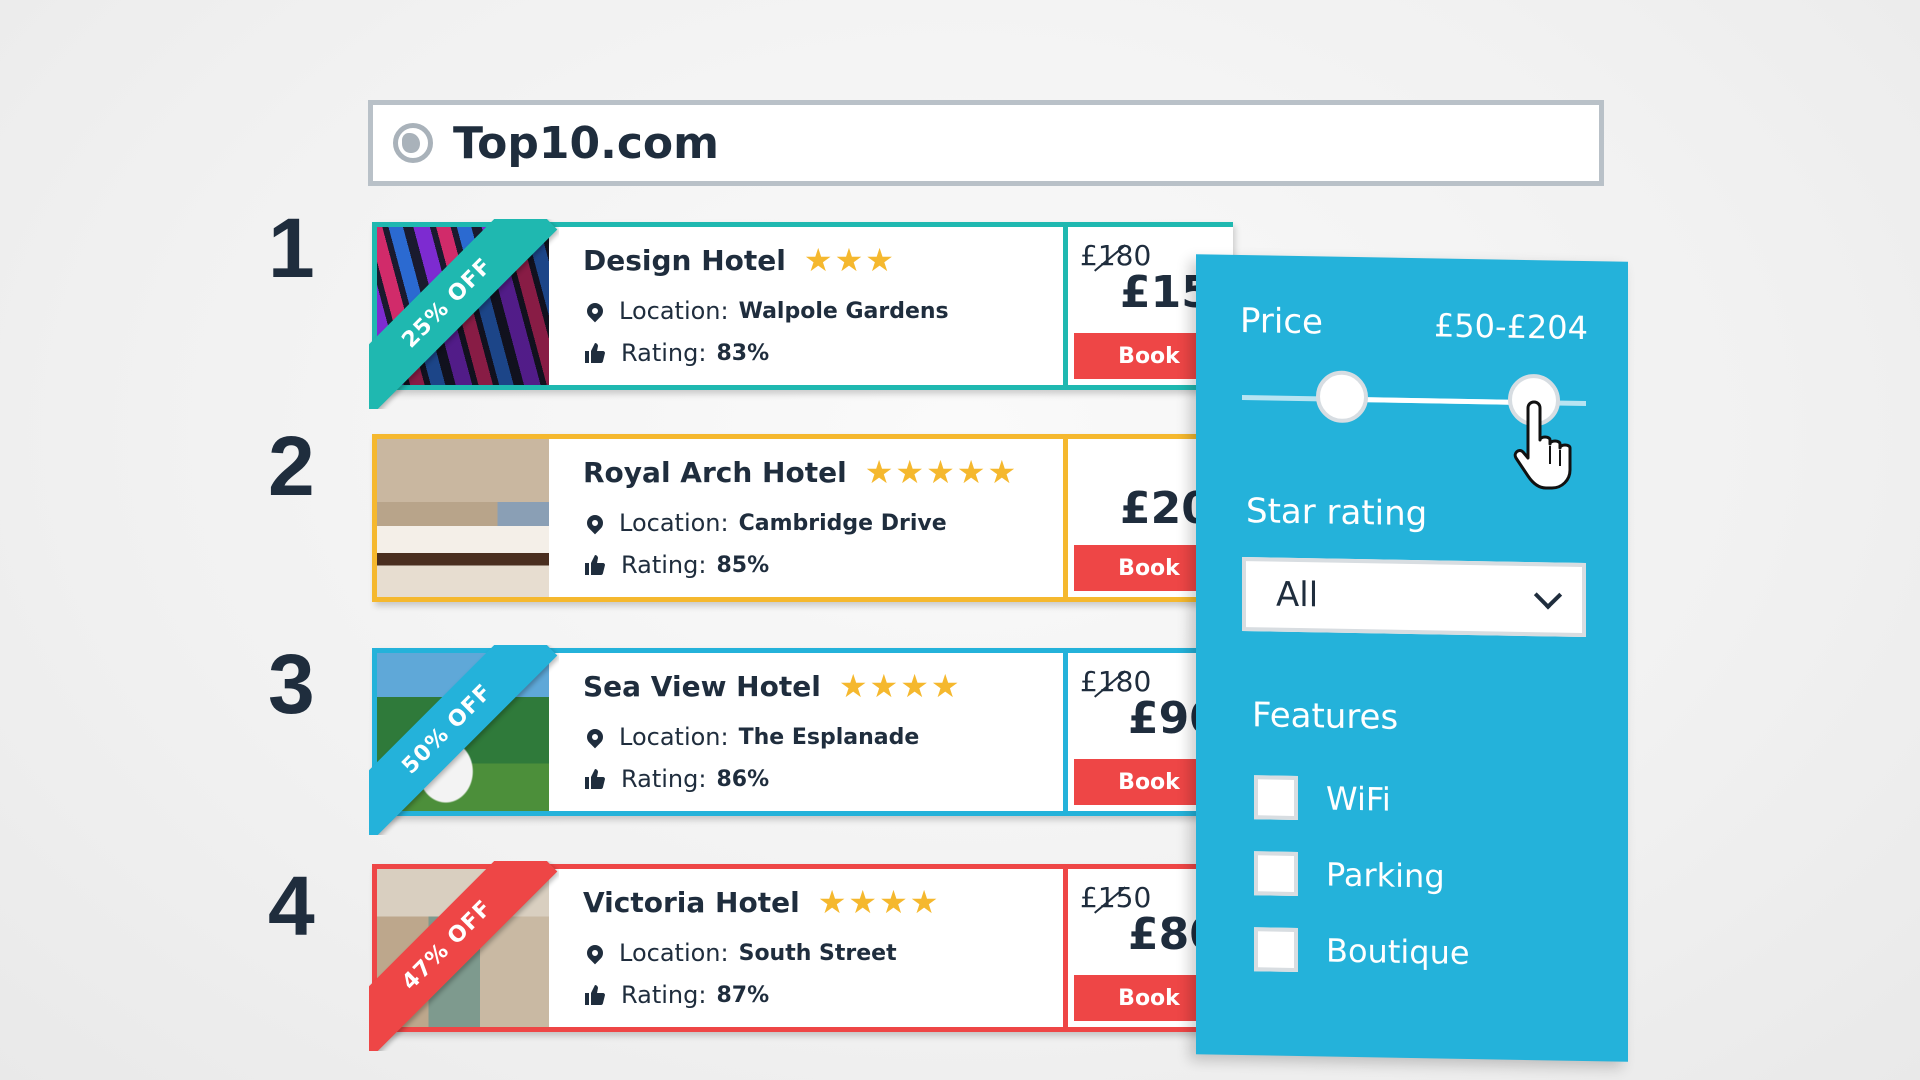 This screenshot has height=1080, width=1920. I want to click on rating-value: 85%, so click(743, 565).